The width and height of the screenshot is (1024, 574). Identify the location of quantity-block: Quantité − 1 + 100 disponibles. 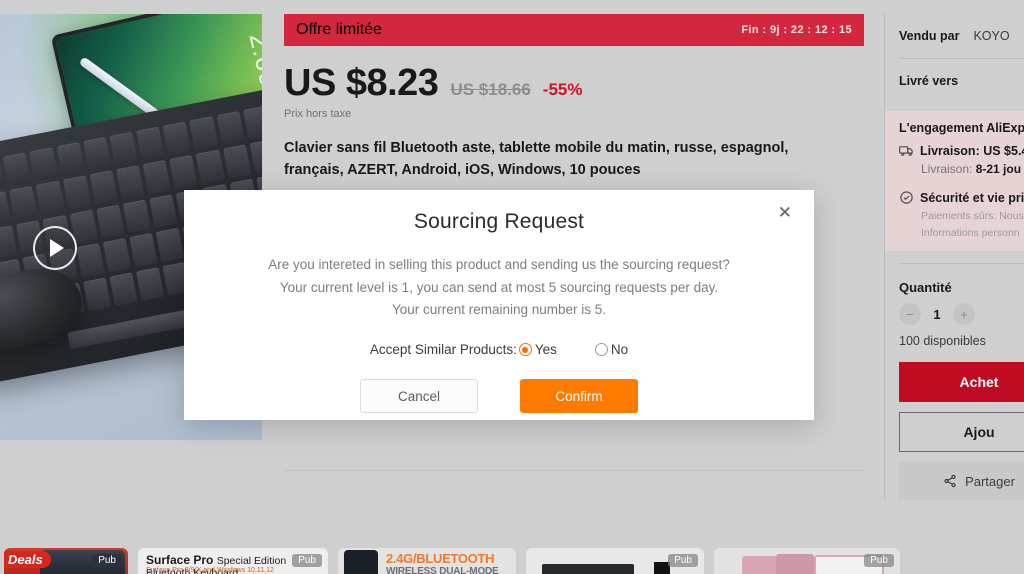
(961, 314).